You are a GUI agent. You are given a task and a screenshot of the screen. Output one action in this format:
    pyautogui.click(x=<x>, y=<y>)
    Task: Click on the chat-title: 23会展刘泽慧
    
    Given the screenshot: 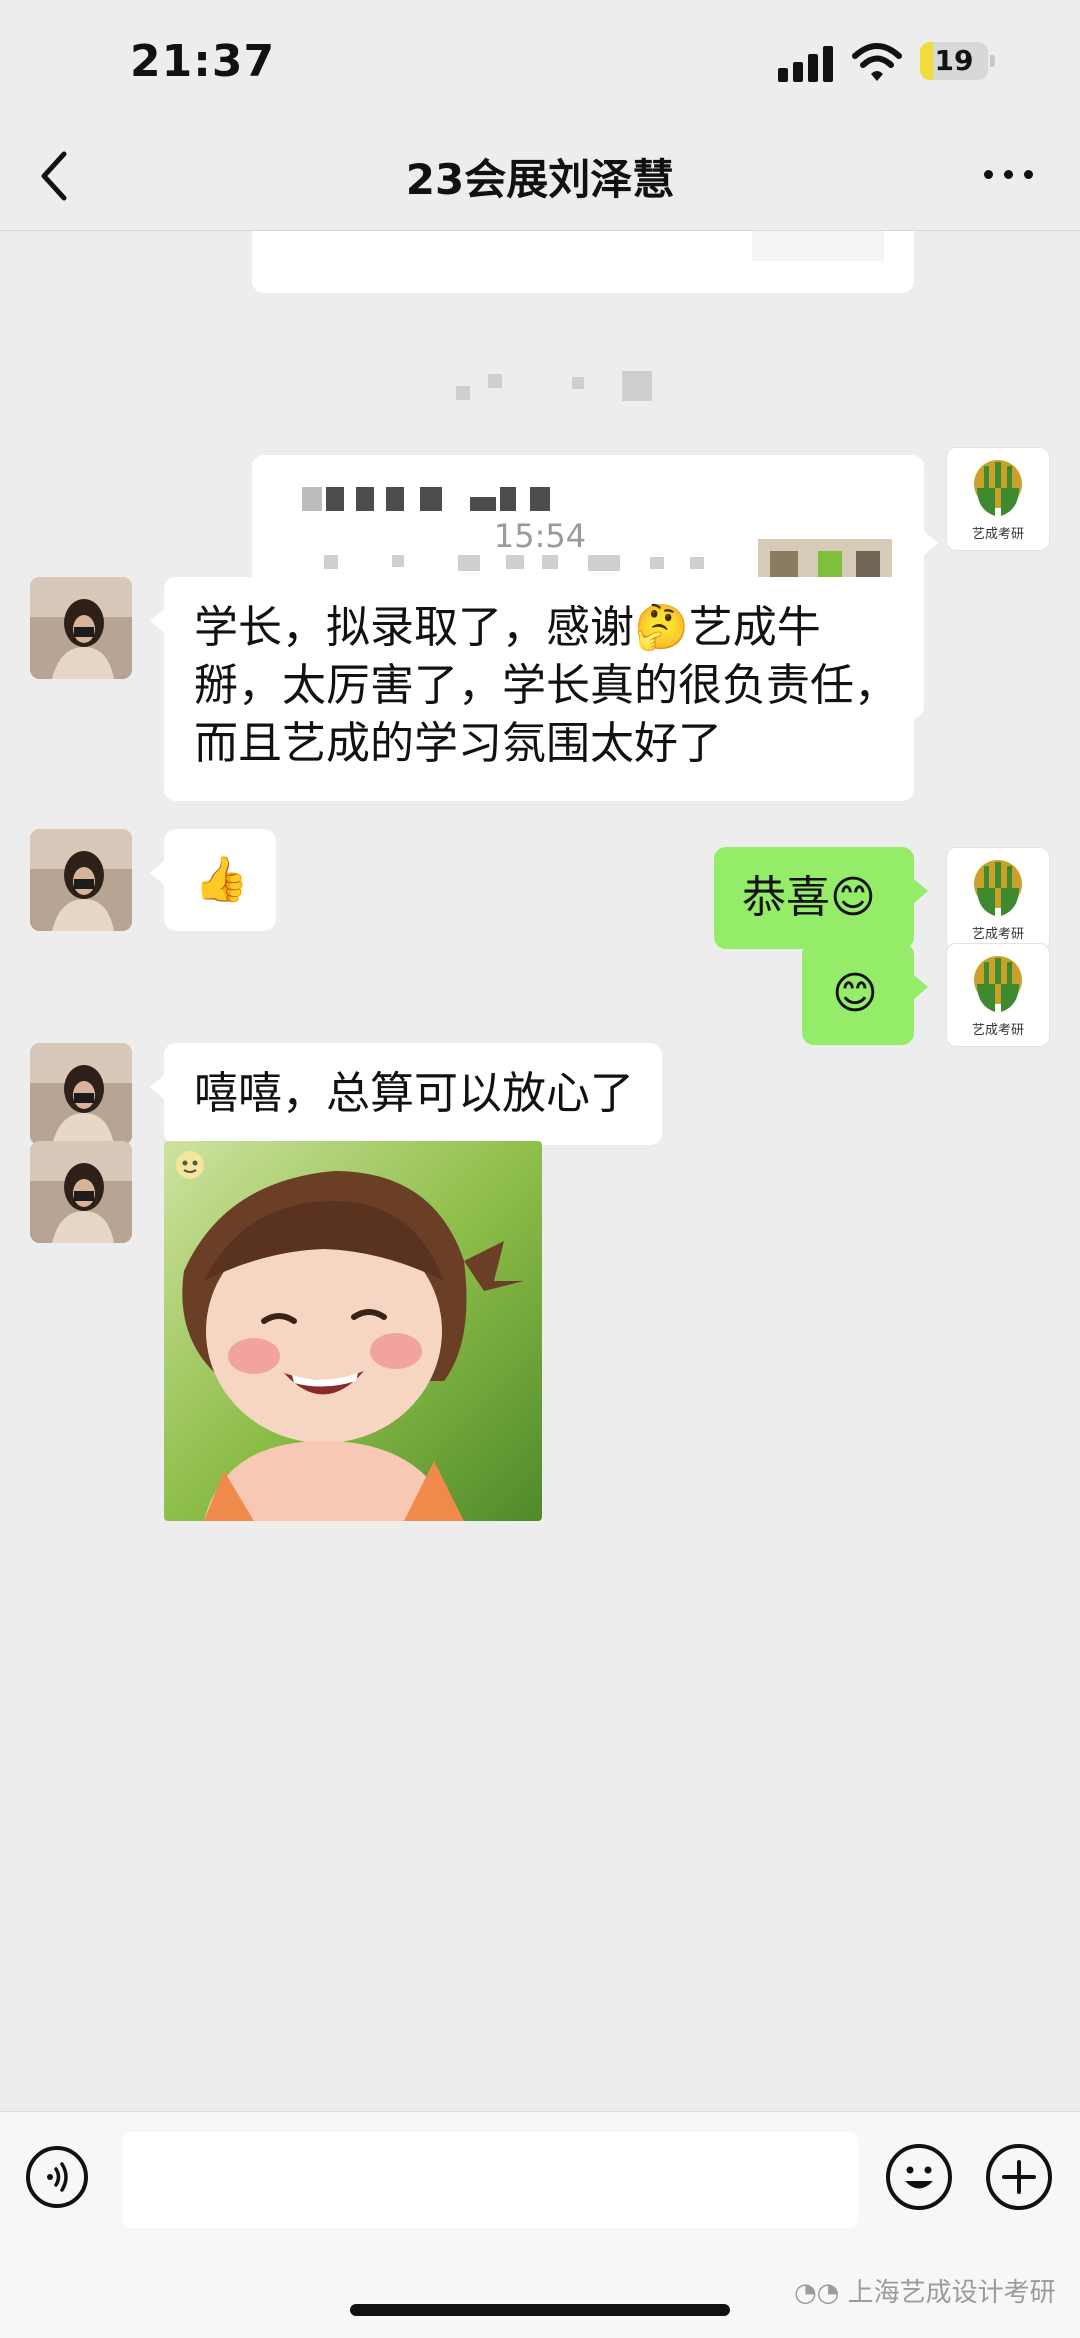 What is the action you would take?
    pyautogui.click(x=540, y=179)
    